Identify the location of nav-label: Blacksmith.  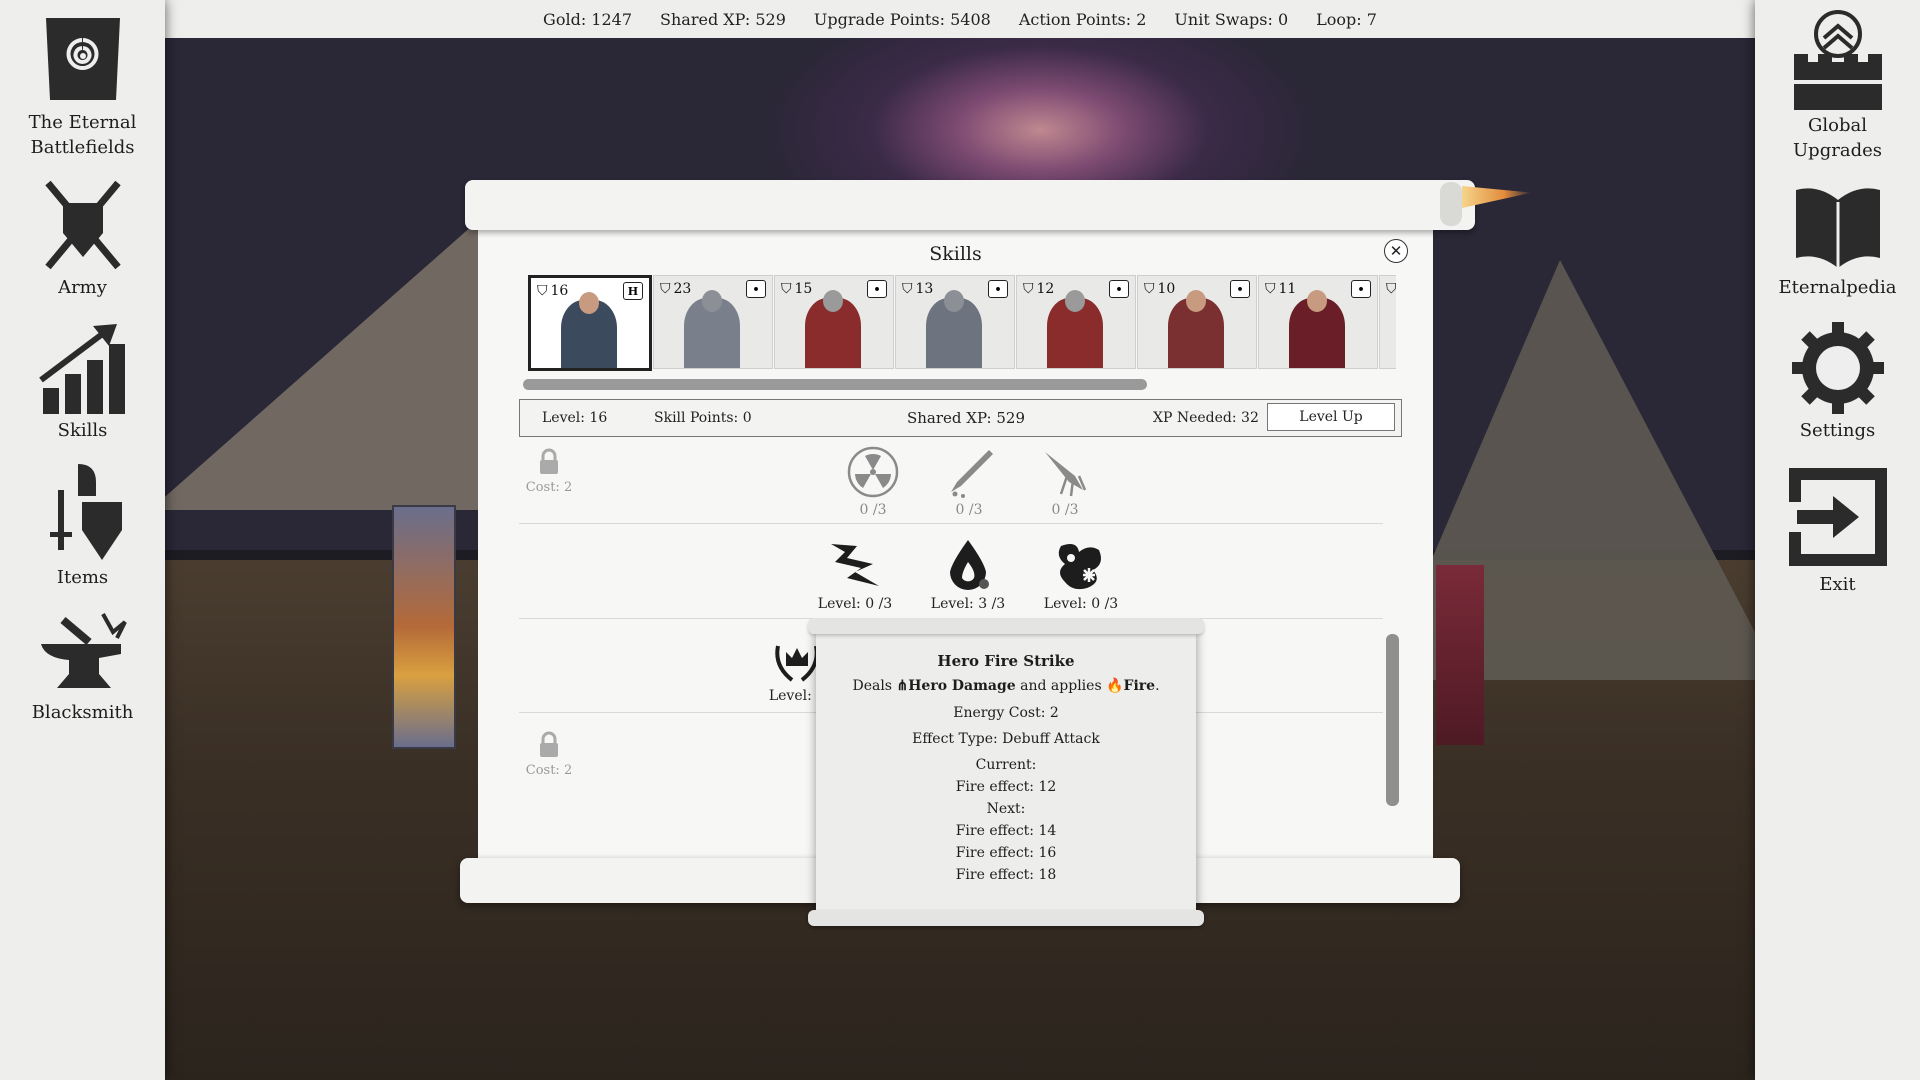
(82, 712).